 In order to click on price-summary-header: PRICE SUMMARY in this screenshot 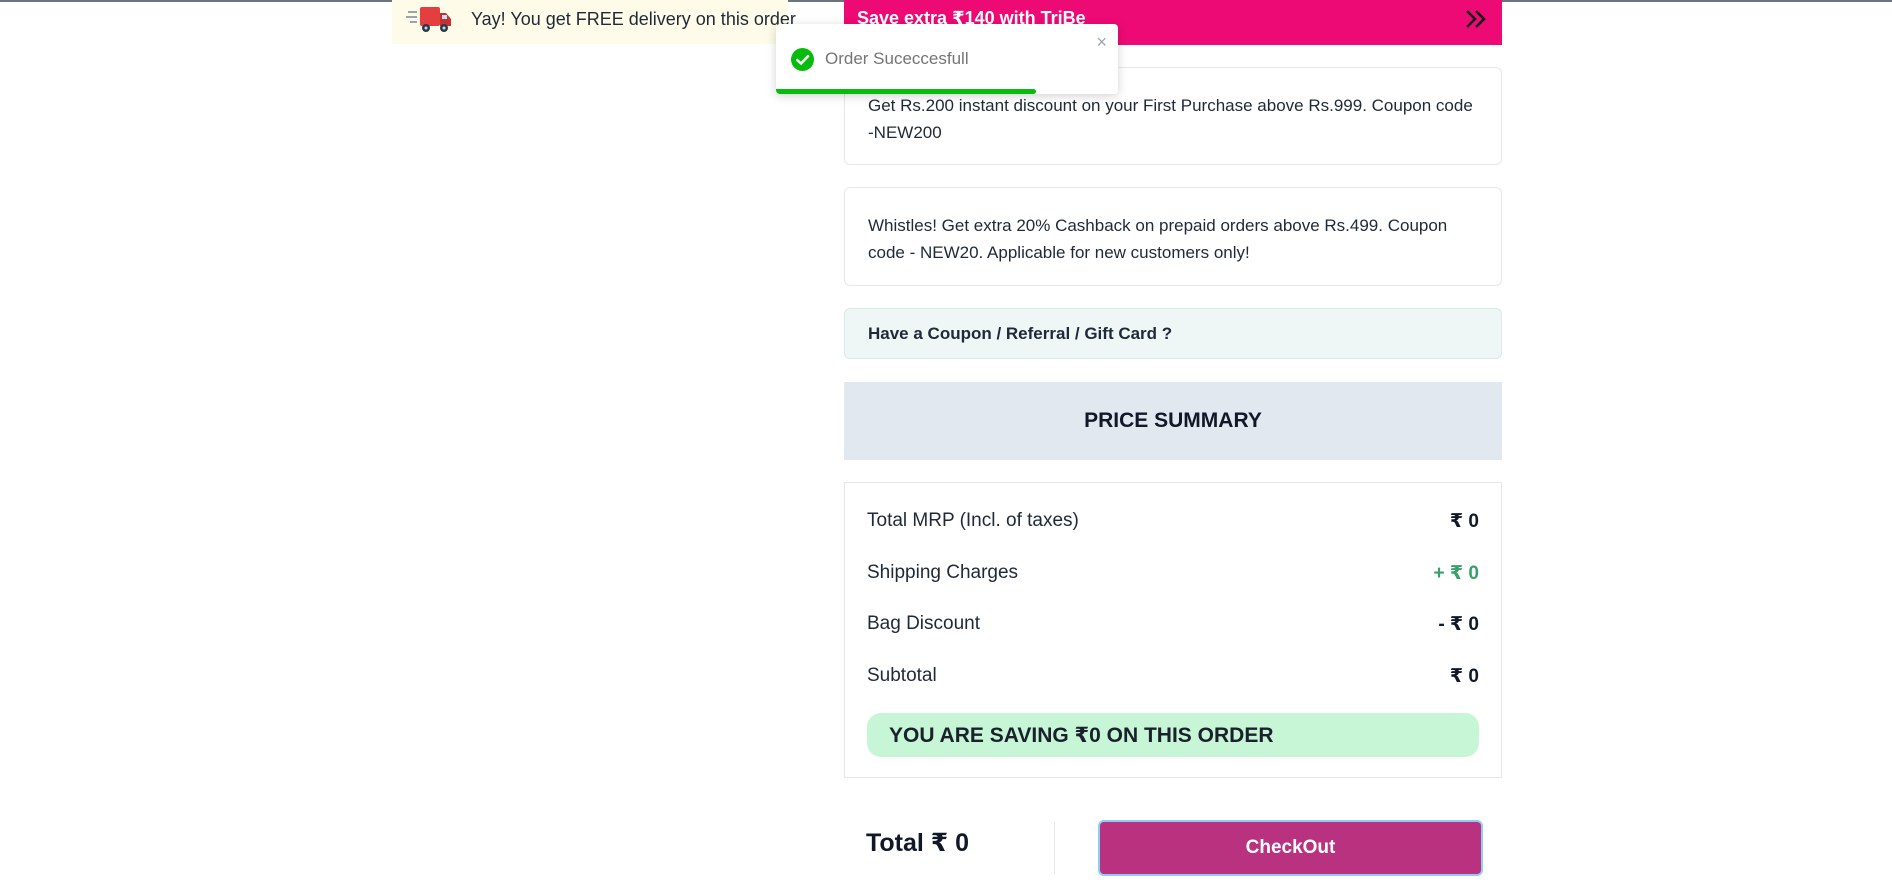, I will do `click(1173, 421)`.